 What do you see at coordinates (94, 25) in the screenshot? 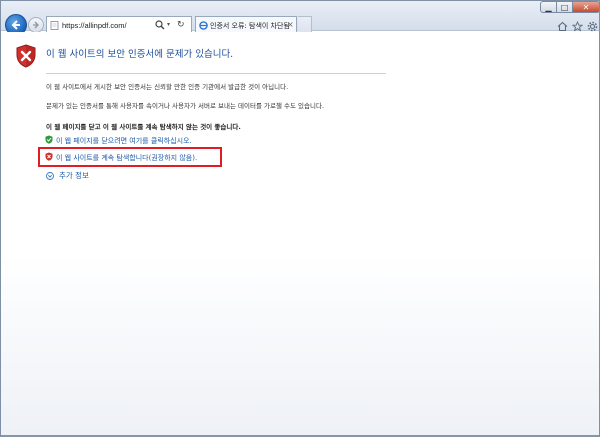
I see `url-text: https://allinpdf.com/` at bounding box center [94, 25].